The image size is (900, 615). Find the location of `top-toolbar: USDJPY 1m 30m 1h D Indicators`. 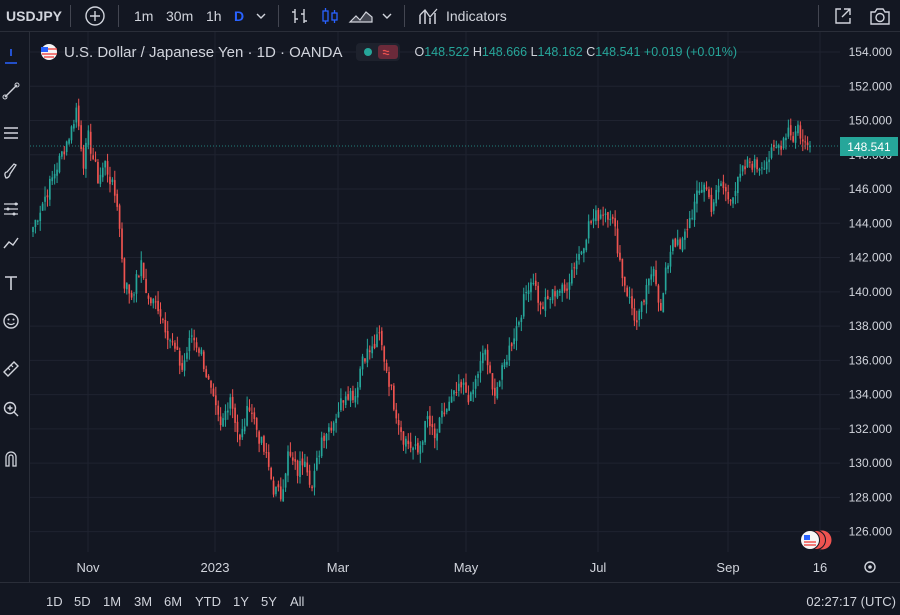

top-toolbar: USDJPY 1m 30m 1h D Indicators is located at coordinates (450, 16).